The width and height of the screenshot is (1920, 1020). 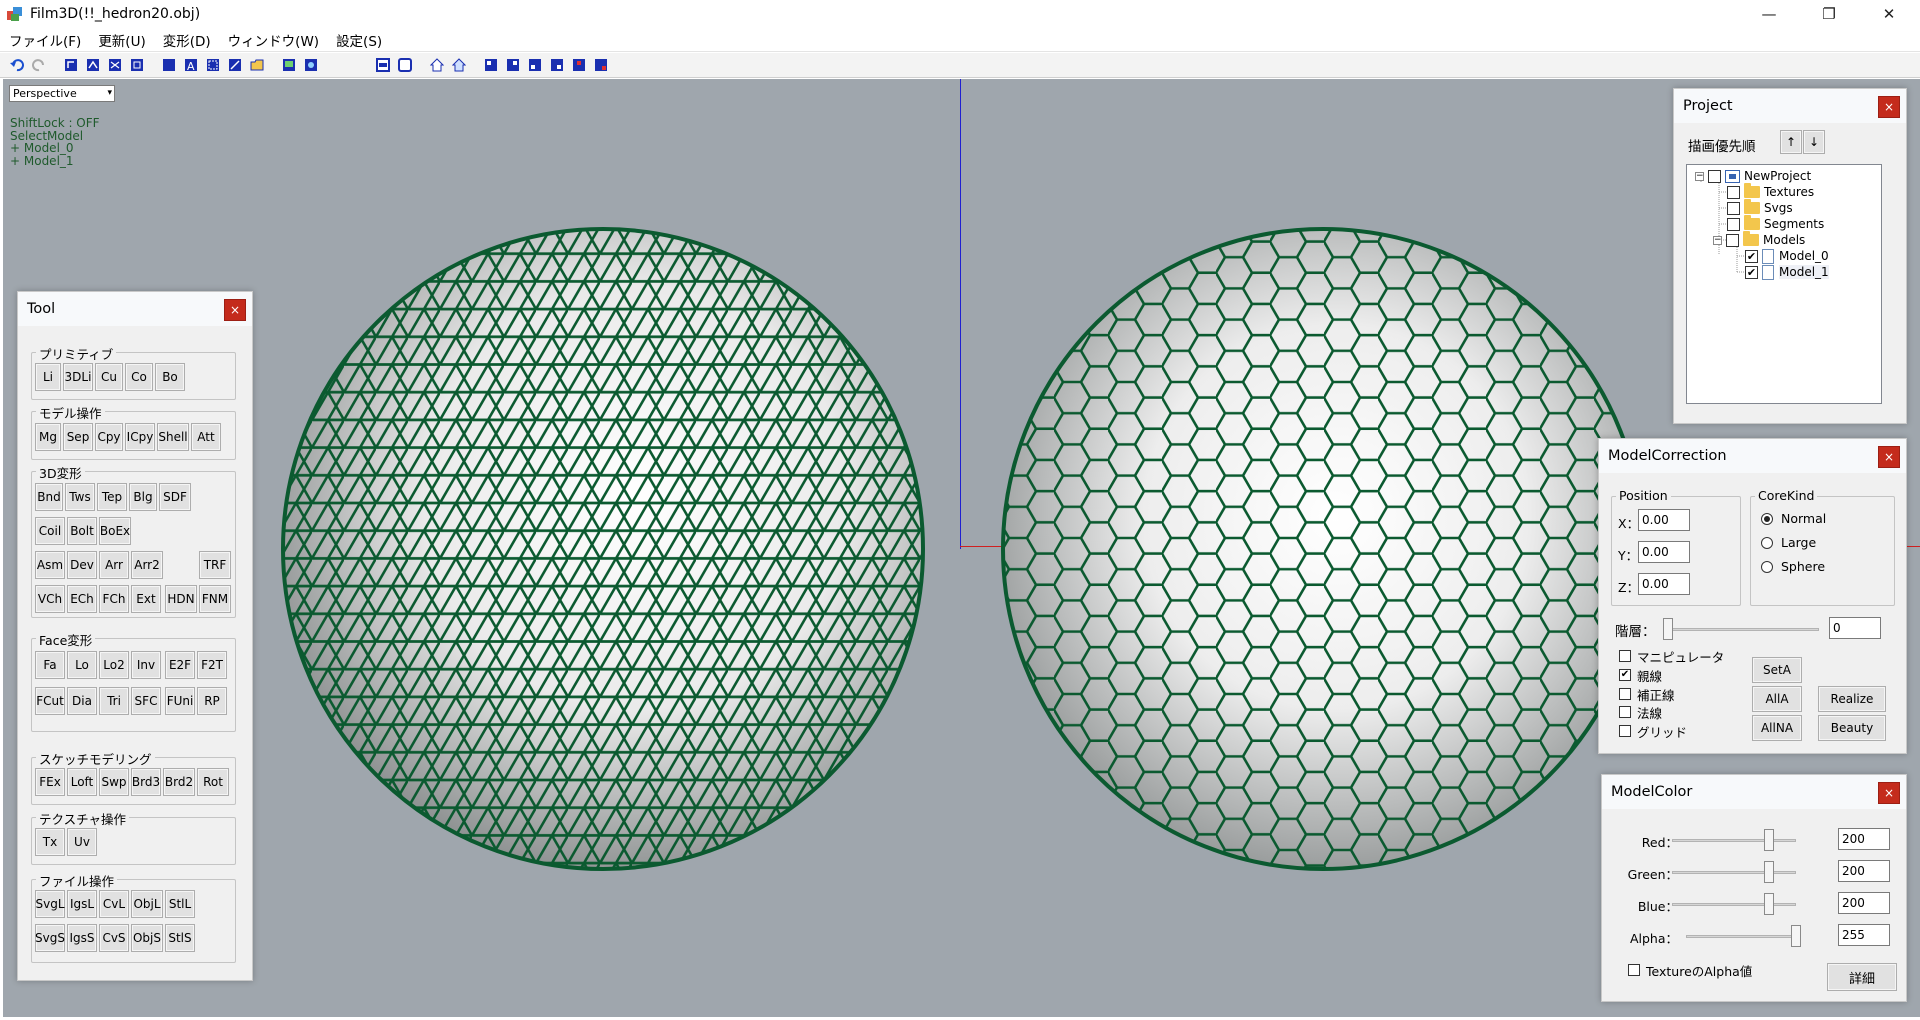 I want to click on folder-open-icon, so click(x=257, y=65).